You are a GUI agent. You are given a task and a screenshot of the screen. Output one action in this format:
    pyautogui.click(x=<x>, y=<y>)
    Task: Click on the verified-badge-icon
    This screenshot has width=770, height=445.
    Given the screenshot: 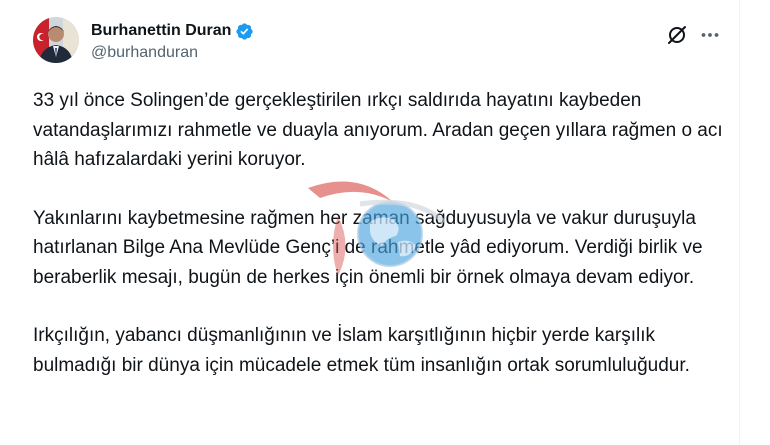 What is the action you would take?
    pyautogui.click(x=244, y=31)
    